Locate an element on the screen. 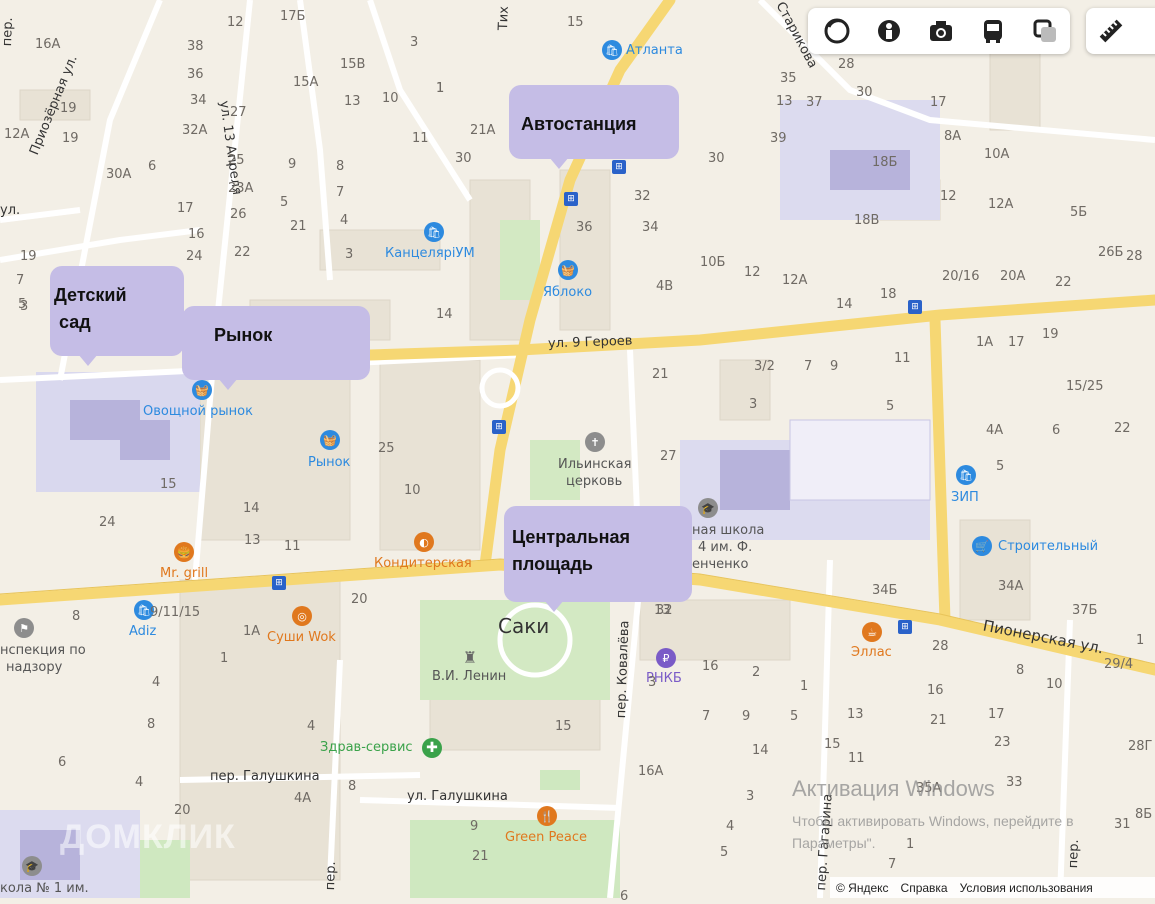 This screenshot has height=904, width=1155. ruler-icon is located at coordinates (1111, 31).